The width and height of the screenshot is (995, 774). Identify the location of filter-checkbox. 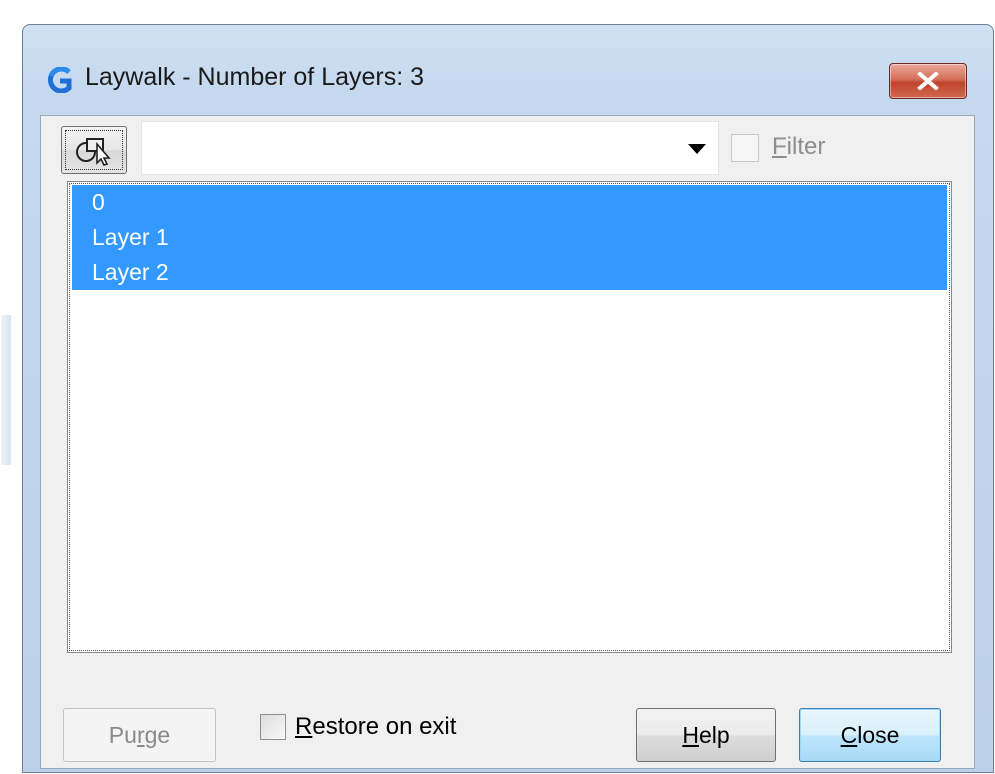
(745, 148).